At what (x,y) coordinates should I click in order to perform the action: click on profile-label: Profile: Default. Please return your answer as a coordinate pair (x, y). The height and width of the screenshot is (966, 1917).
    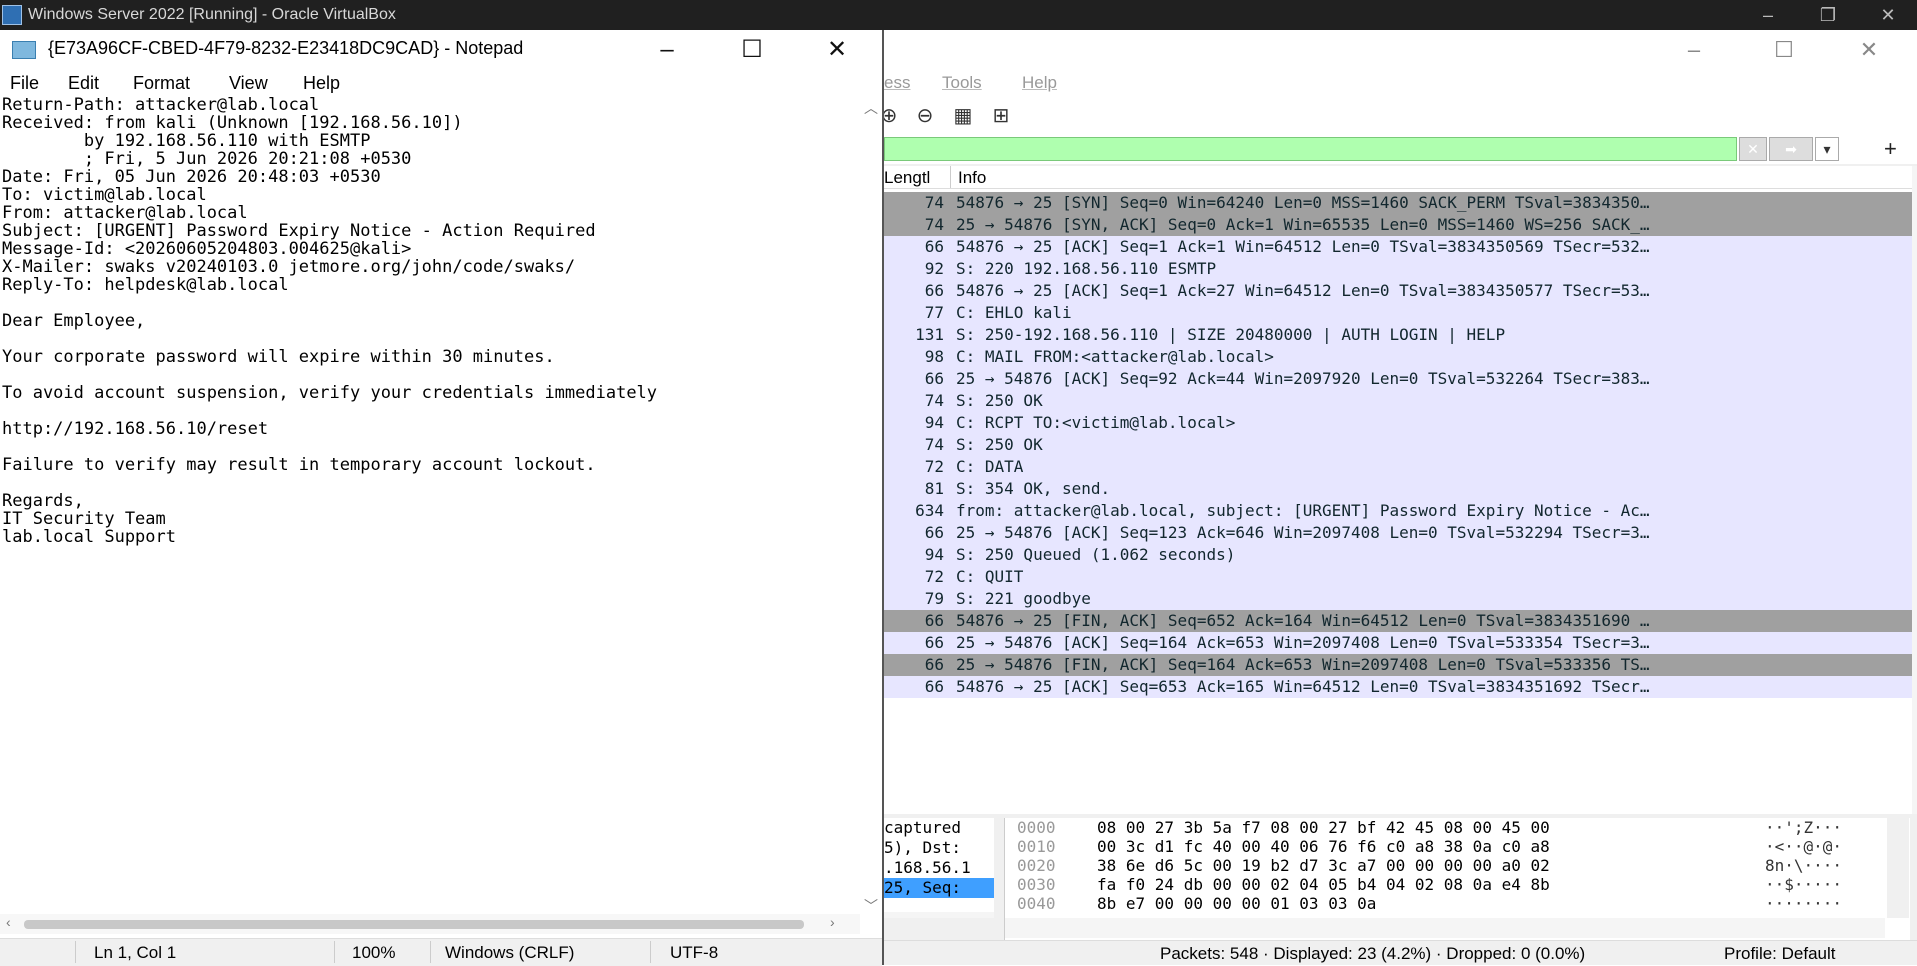
    Looking at the image, I should click on (1780, 954).